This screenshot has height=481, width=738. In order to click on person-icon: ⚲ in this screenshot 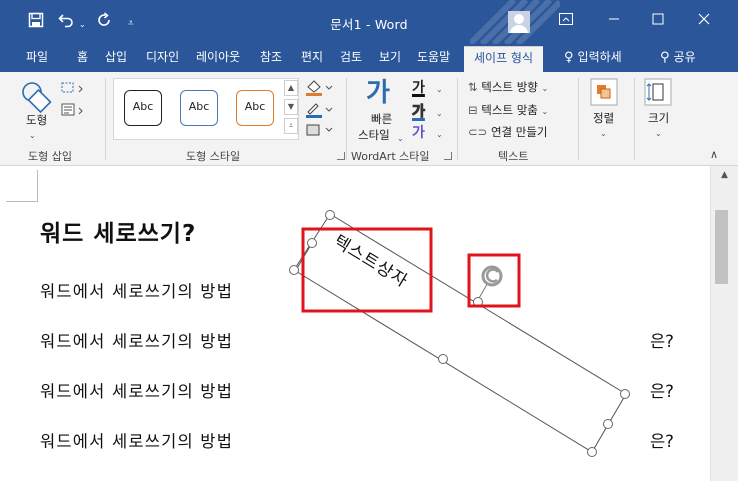, I will do `click(665, 57)`.